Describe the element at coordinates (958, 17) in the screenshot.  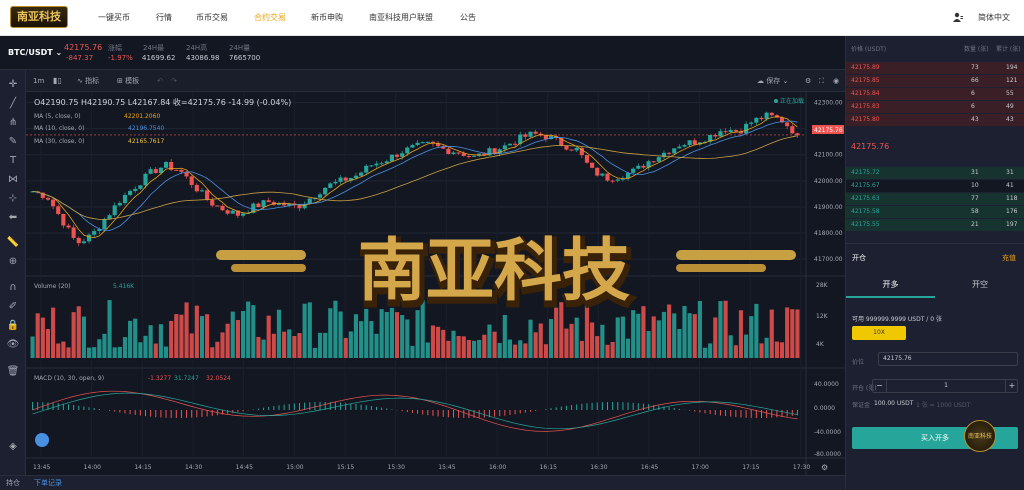
I see `user-icon` at that location.